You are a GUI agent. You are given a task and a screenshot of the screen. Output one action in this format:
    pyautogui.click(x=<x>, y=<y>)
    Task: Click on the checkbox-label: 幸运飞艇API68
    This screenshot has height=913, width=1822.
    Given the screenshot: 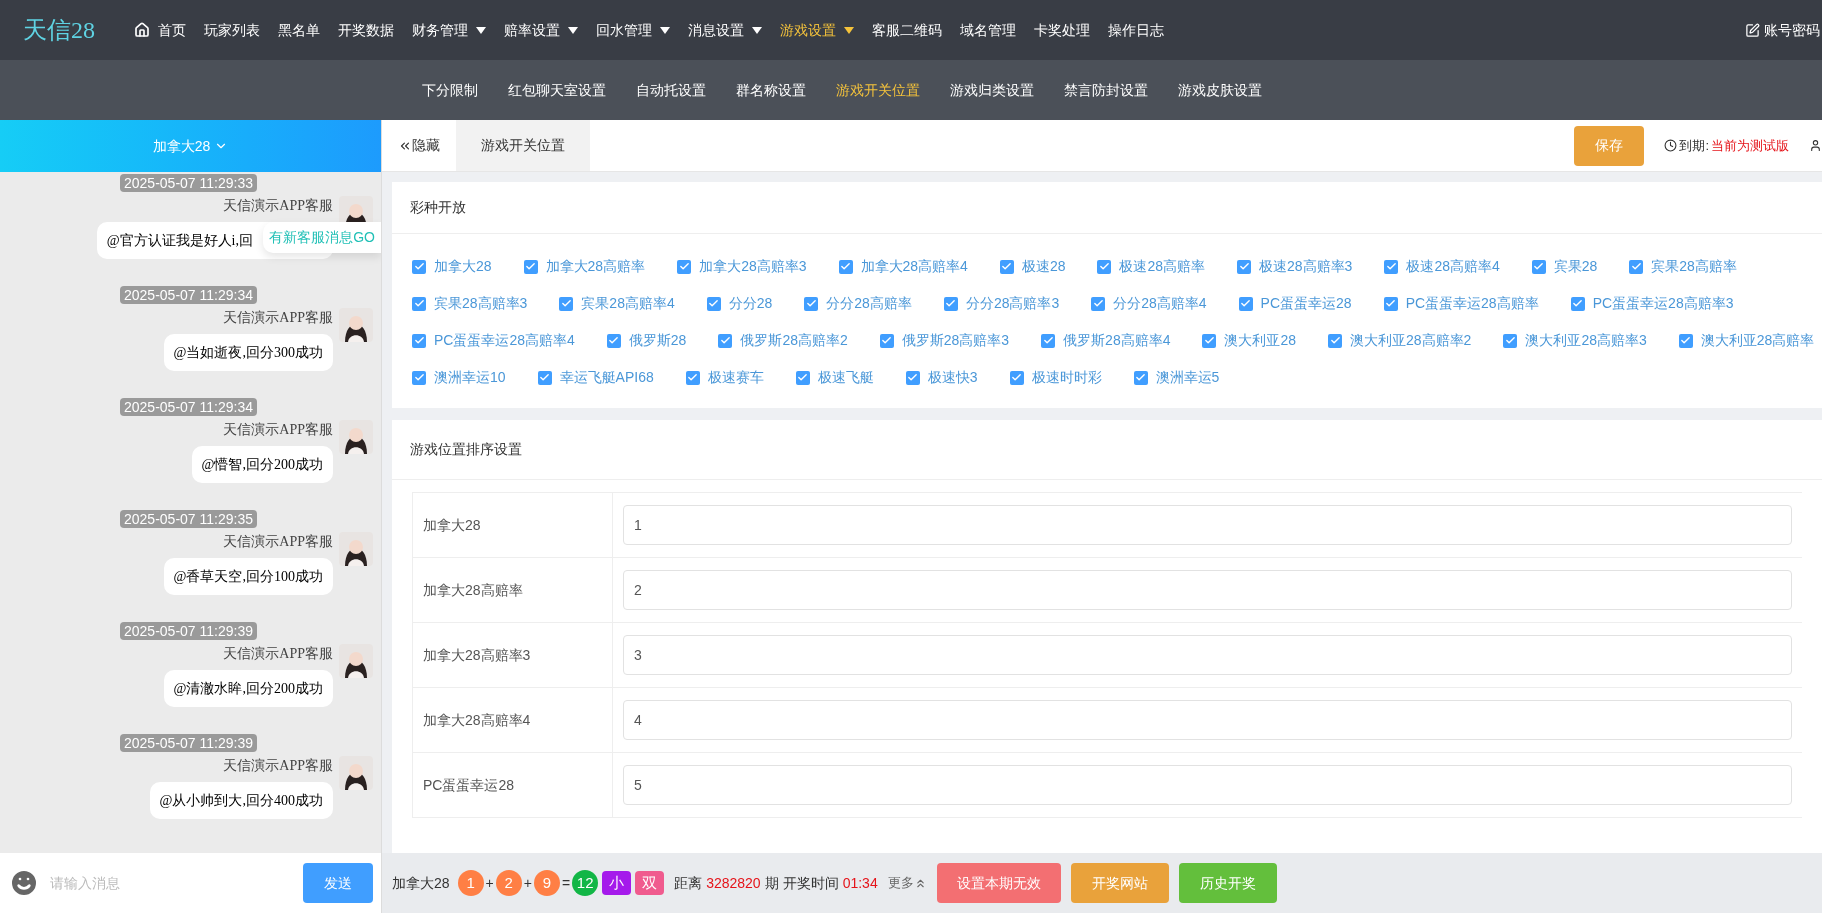 What is the action you would take?
    pyautogui.click(x=606, y=377)
    